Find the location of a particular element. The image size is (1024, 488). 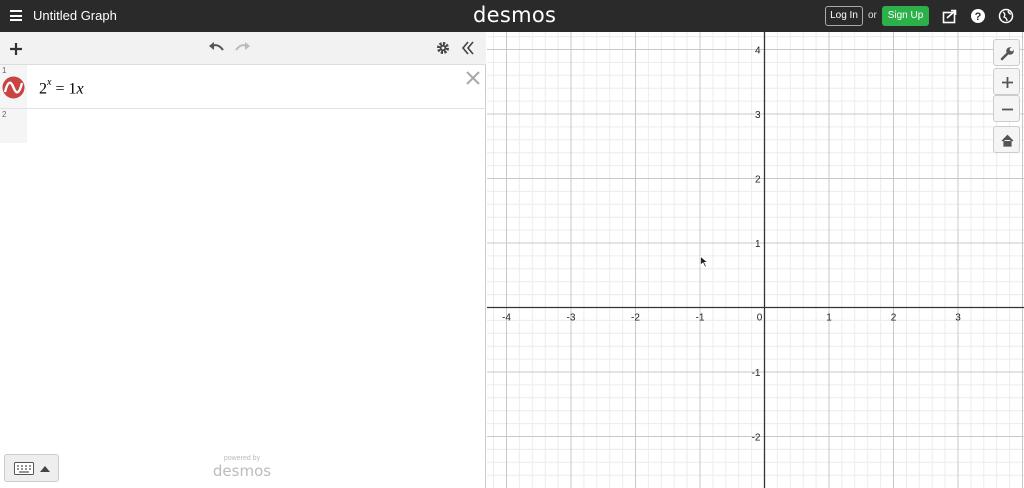

x-tick-label: 3 is located at coordinates (958, 318).